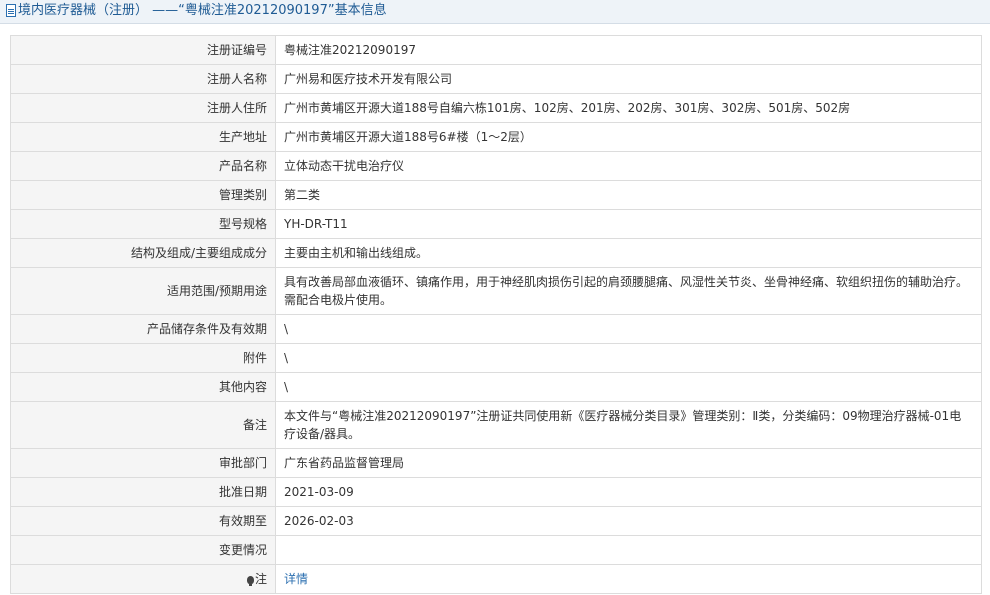 The height and width of the screenshot is (595, 990). What do you see at coordinates (628, 521) in the screenshot?
I see `row-value: 2026-02-03` at bounding box center [628, 521].